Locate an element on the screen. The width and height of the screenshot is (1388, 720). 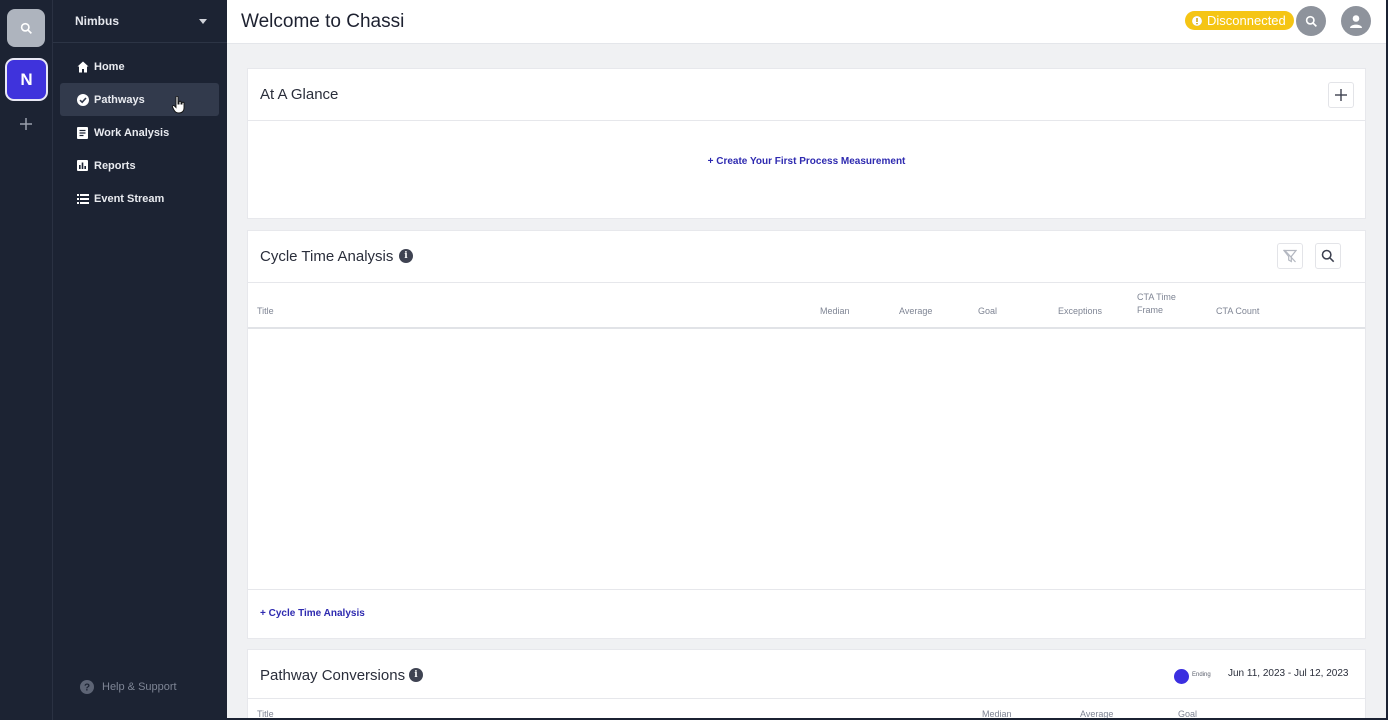
status-text: Disconnected is located at coordinates (1246, 20).